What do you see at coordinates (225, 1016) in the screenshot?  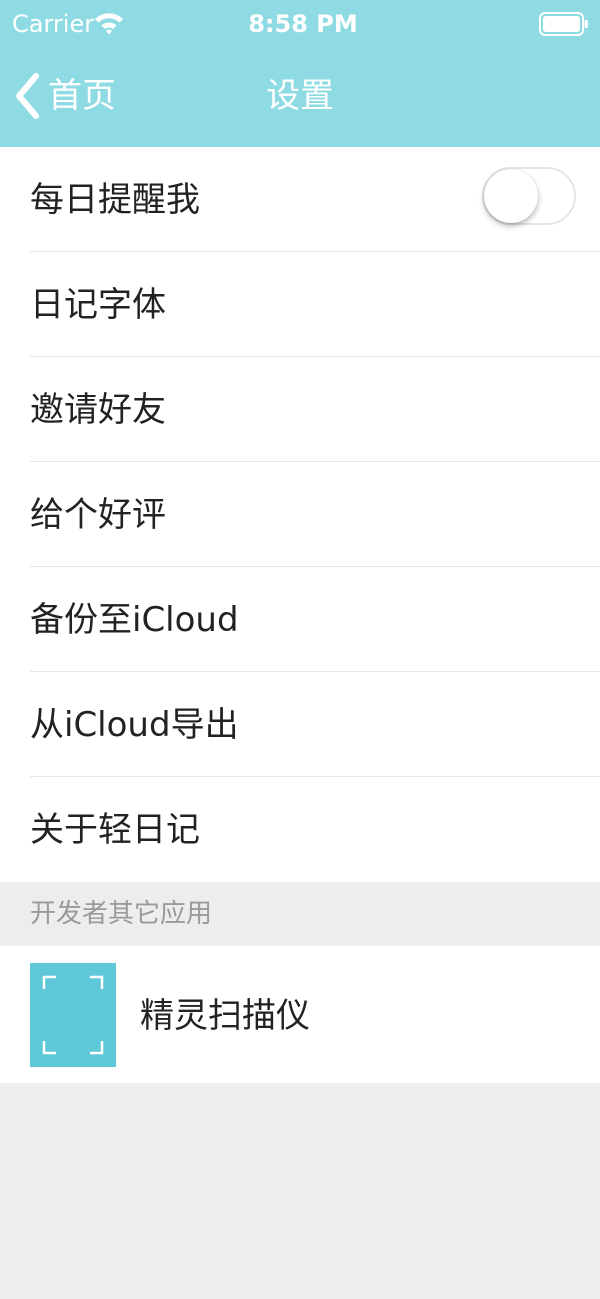 I see `app-name: 精灵扫描仪` at bounding box center [225, 1016].